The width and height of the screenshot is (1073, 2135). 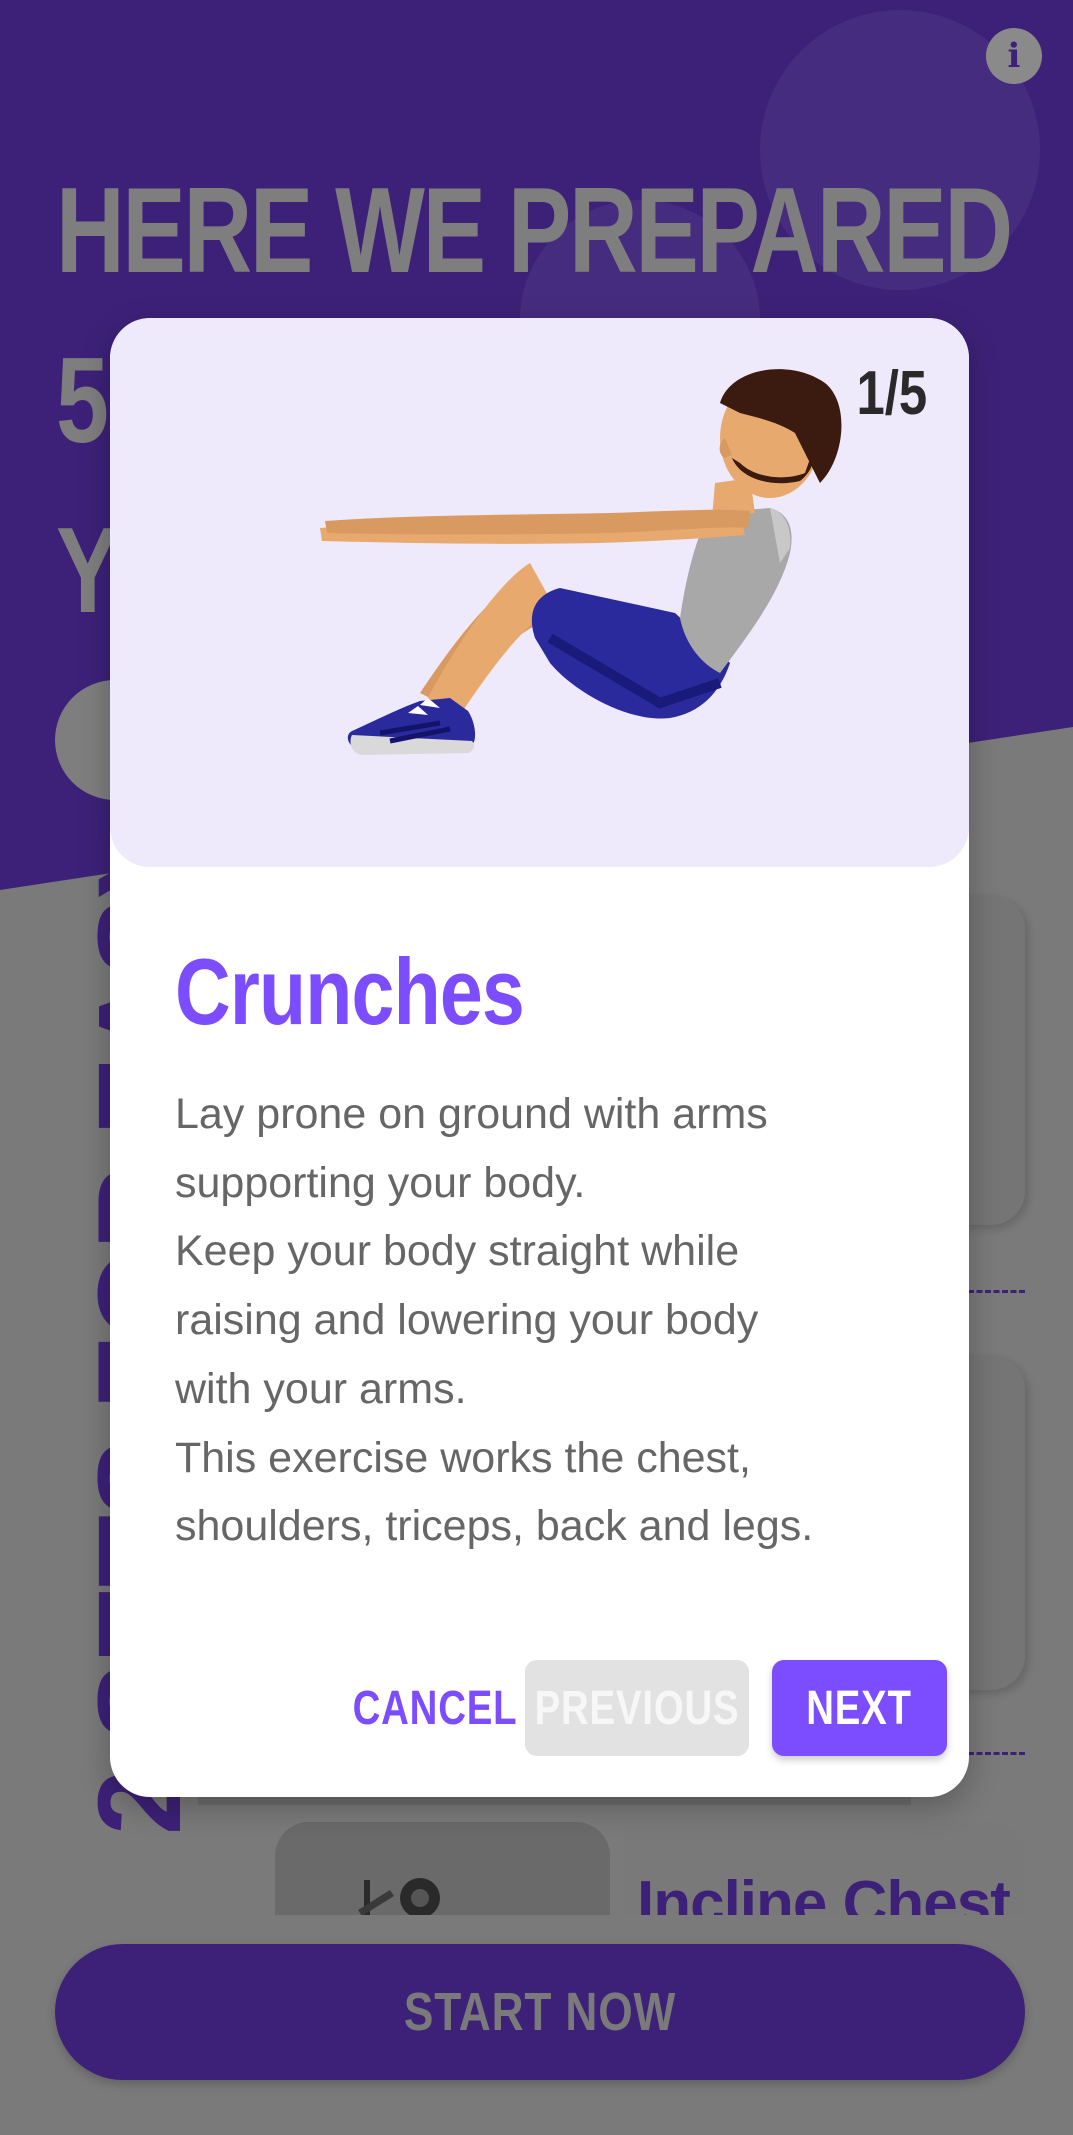 What do you see at coordinates (581, 562) in the screenshot?
I see `crunches-illustration` at bounding box center [581, 562].